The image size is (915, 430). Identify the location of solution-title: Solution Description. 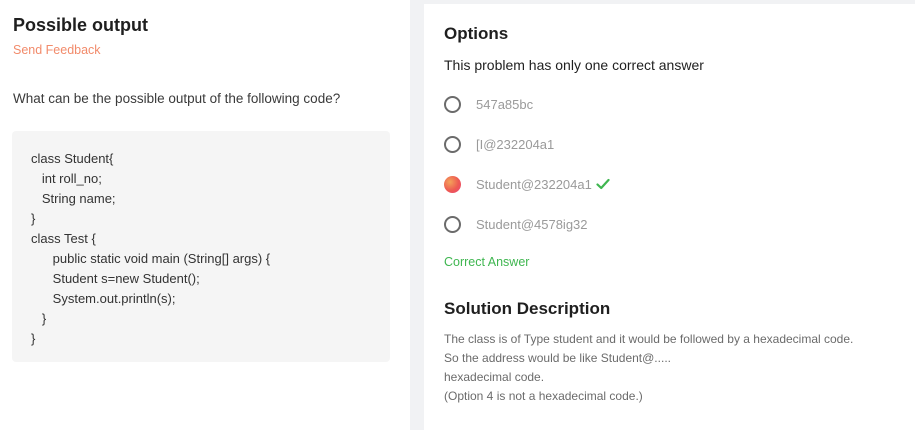
(527, 308).